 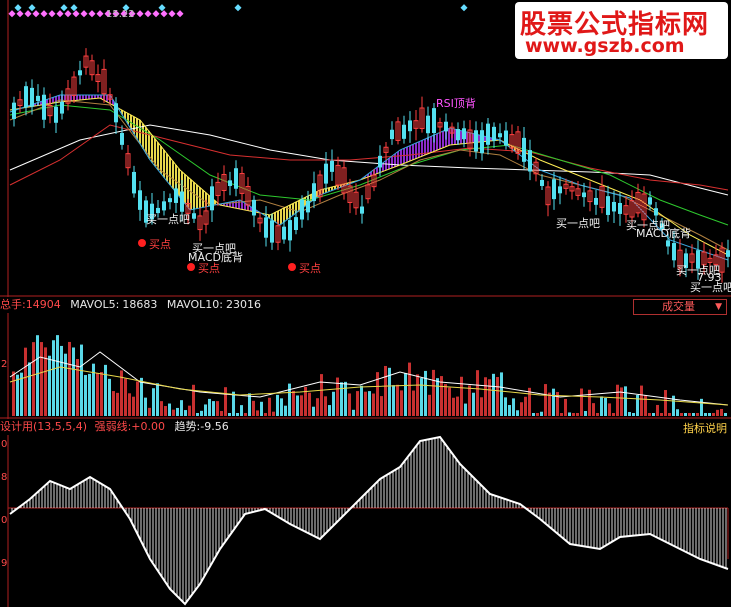 I want to click on logo-url: www.gszb.com, so click(x=605, y=46).